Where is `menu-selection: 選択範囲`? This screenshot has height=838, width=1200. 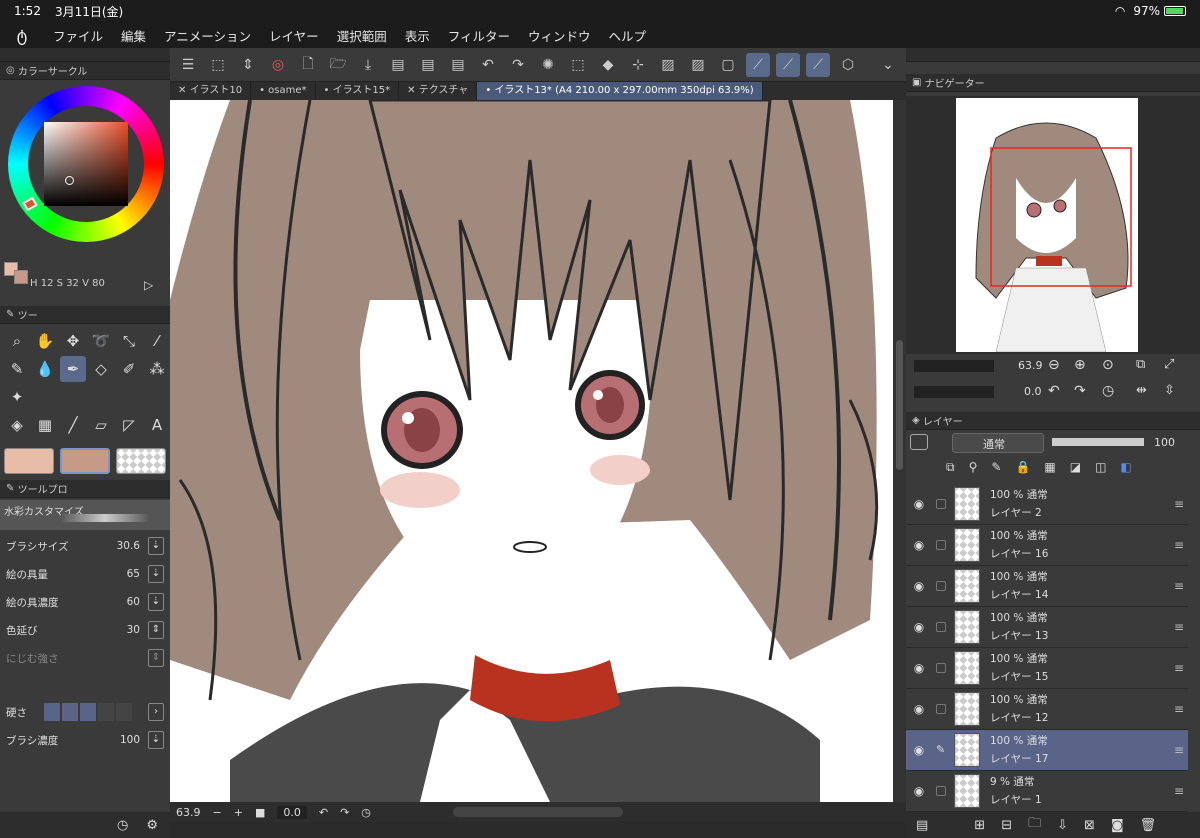
menu-selection: 選択範囲 is located at coordinates (362, 35).